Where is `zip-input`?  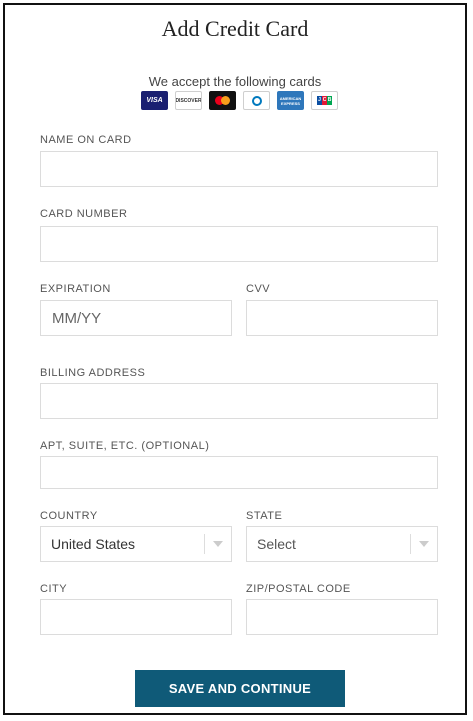 zip-input is located at coordinates (342, 617).